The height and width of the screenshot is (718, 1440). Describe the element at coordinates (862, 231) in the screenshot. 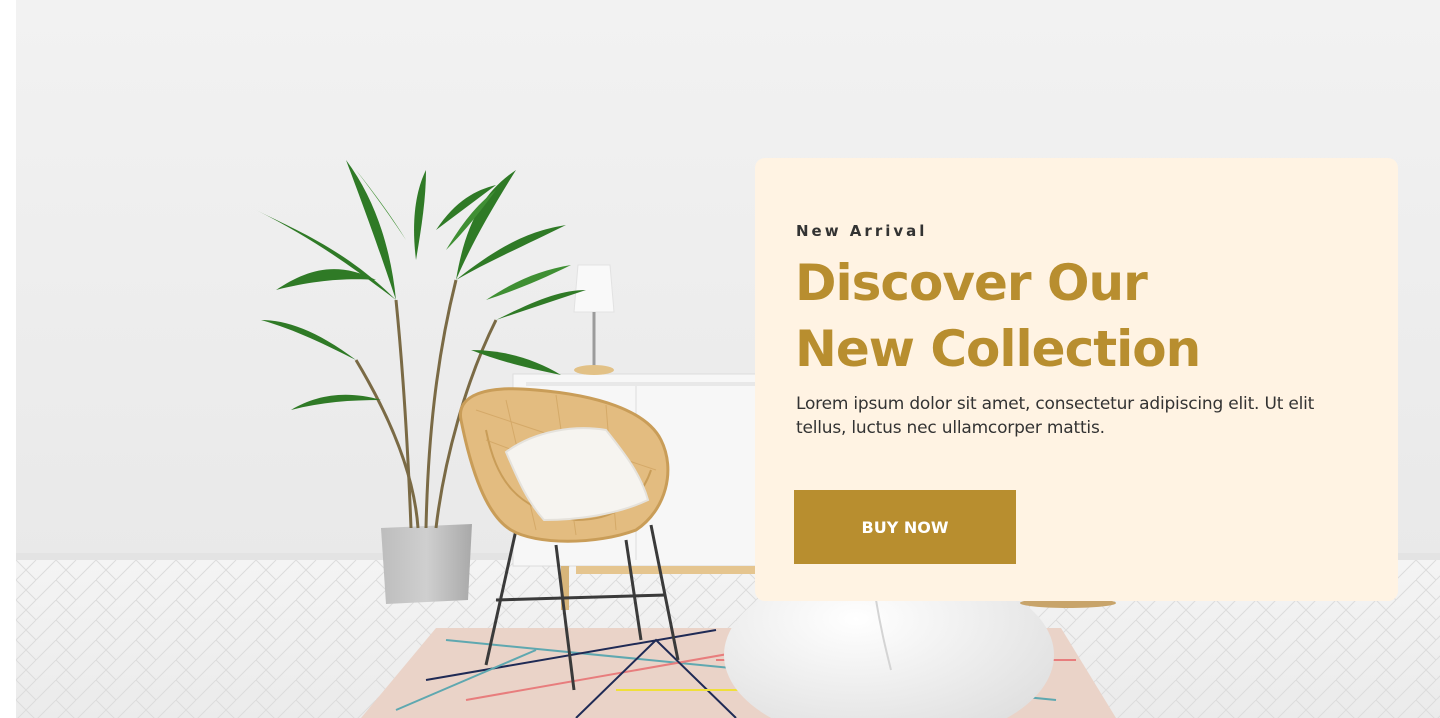

I see `eyebrow-text: New Arrival` at that location.